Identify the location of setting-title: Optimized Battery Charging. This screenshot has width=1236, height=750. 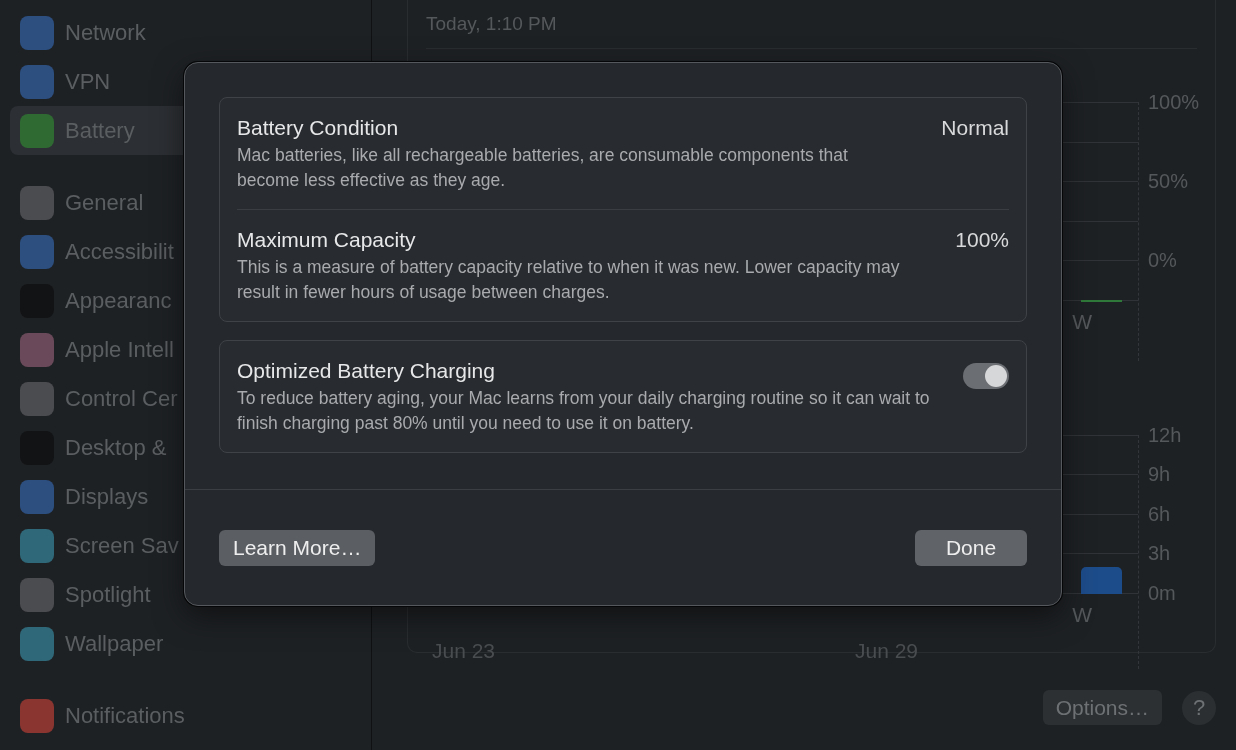
(366, 371).